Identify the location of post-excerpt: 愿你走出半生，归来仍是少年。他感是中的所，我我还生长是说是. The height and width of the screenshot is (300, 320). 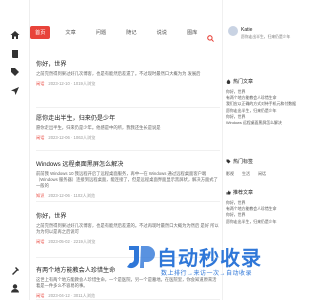
(98, 127).